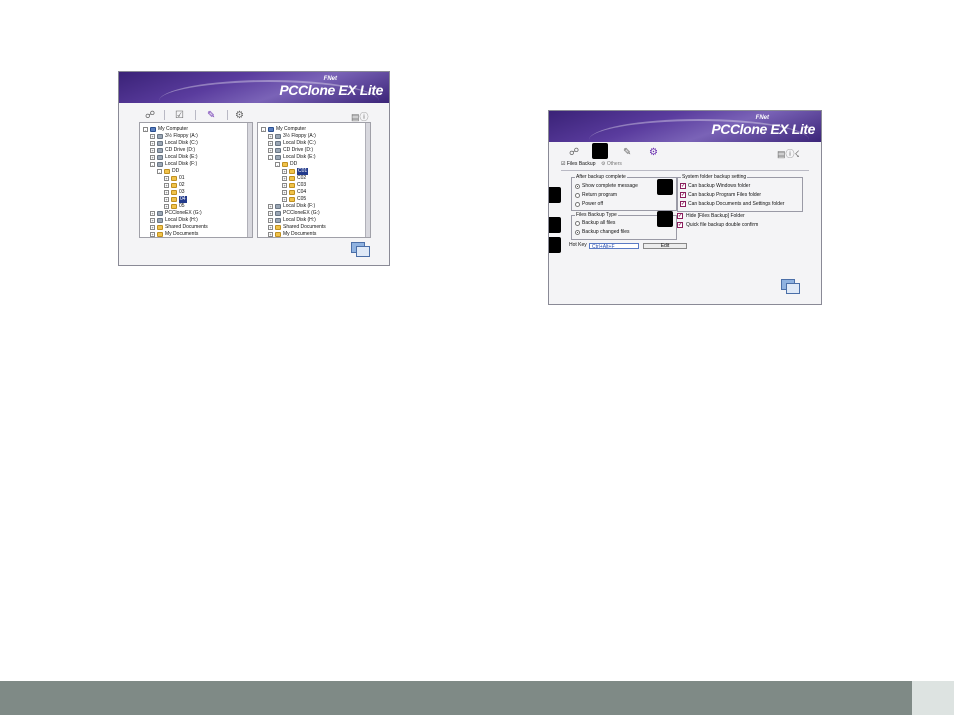 This screenshot has width=954, height=715. What do you see at coordinates (367, 180) in the screenshot?
I see `right-scrollbar` at bounding box center [367, 180].